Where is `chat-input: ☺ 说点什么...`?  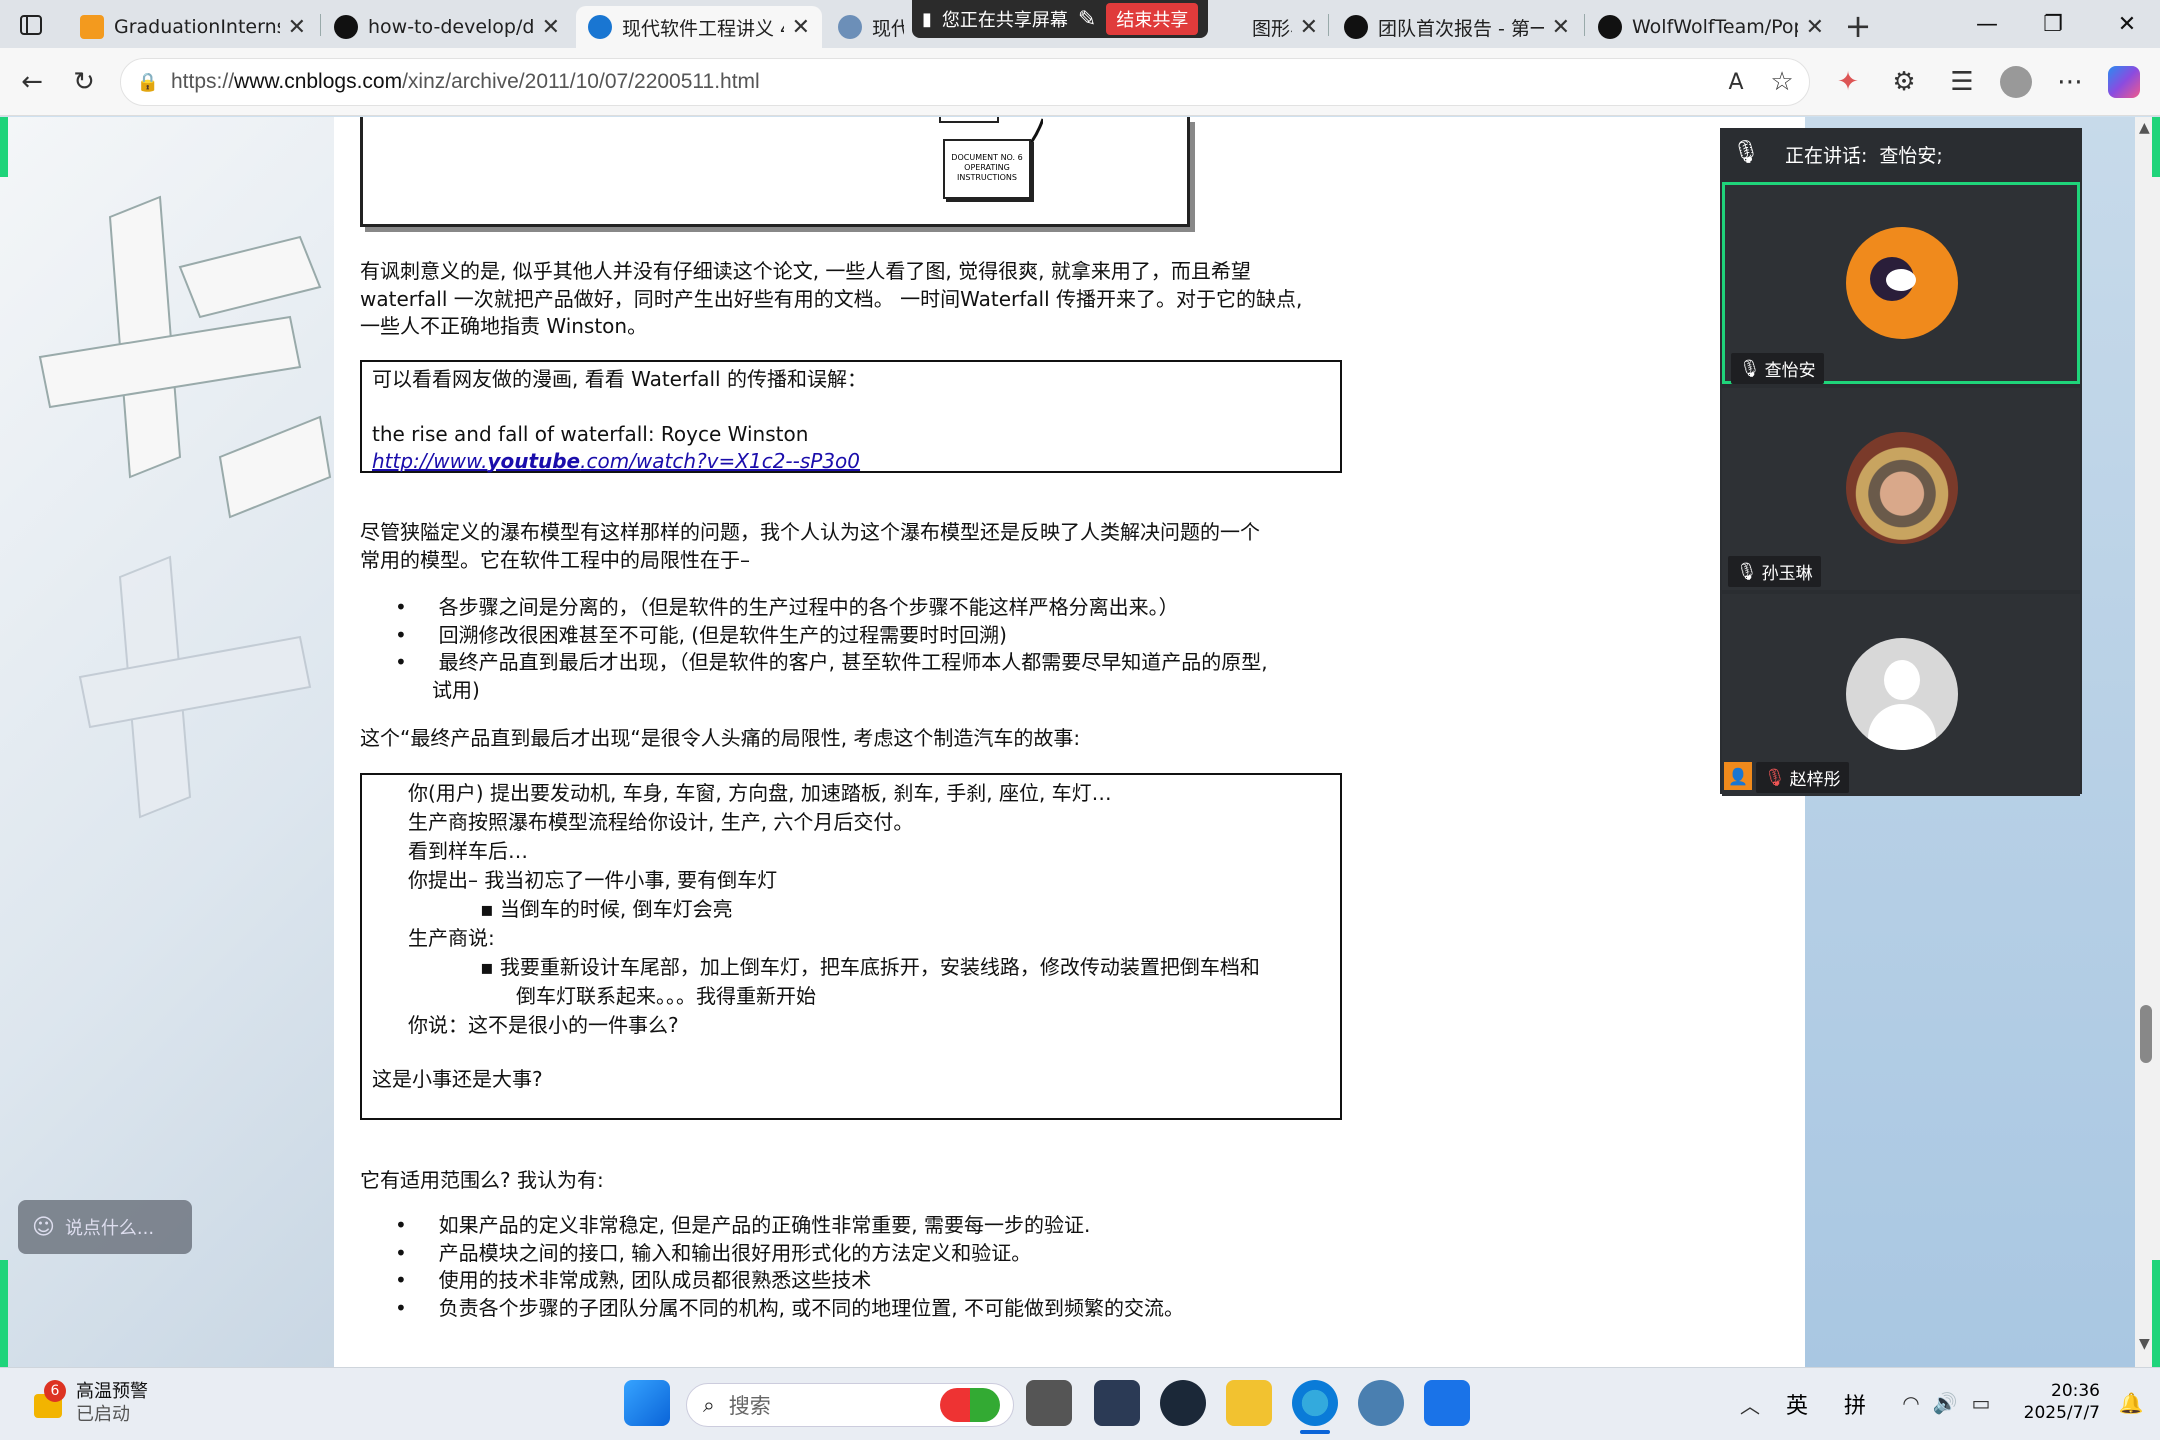 chat-input: ☺ 说点什么... is located at coordinates (105, 1227).